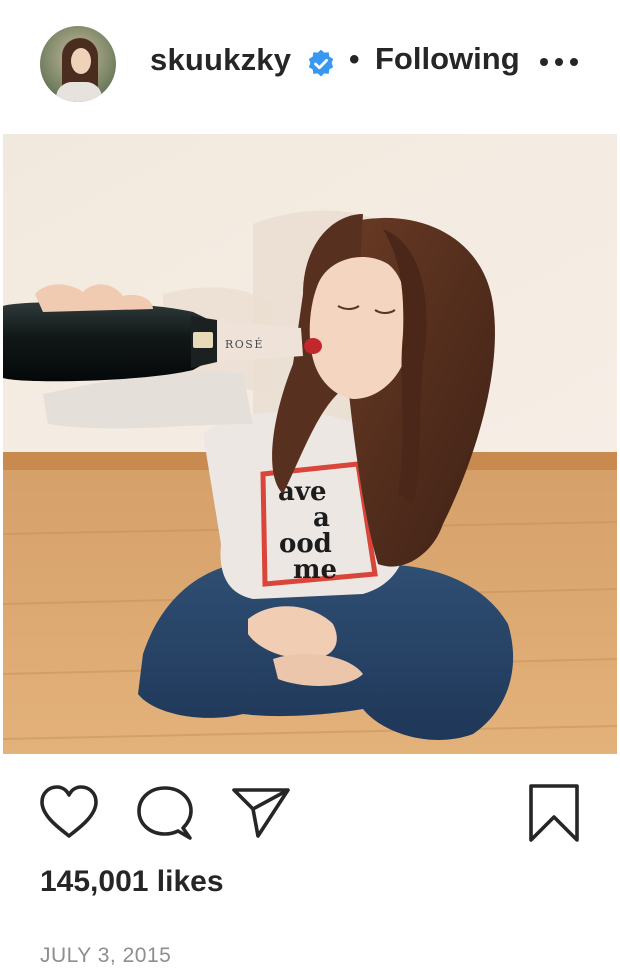 The image size is (620, 979). What do you see at coordinates (560, 64) in the screenshot?
I see `more-options-icon` at bounding box center [560, 64].